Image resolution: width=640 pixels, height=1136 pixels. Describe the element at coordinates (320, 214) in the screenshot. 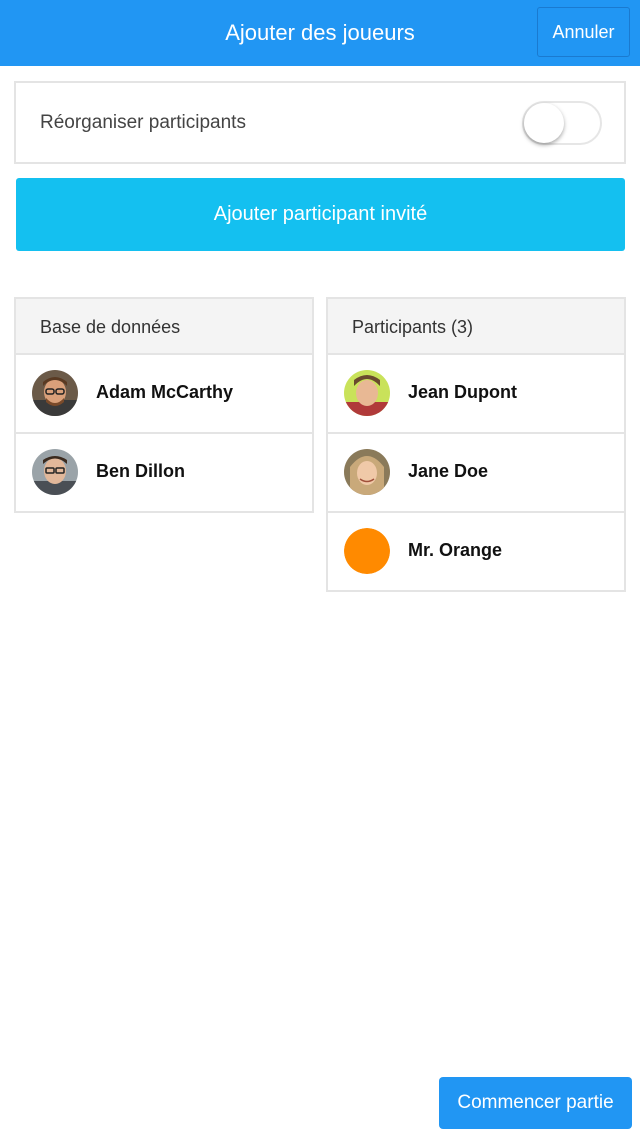

I see `add-guest-participant-button: Ajouter participant invité` at that location.